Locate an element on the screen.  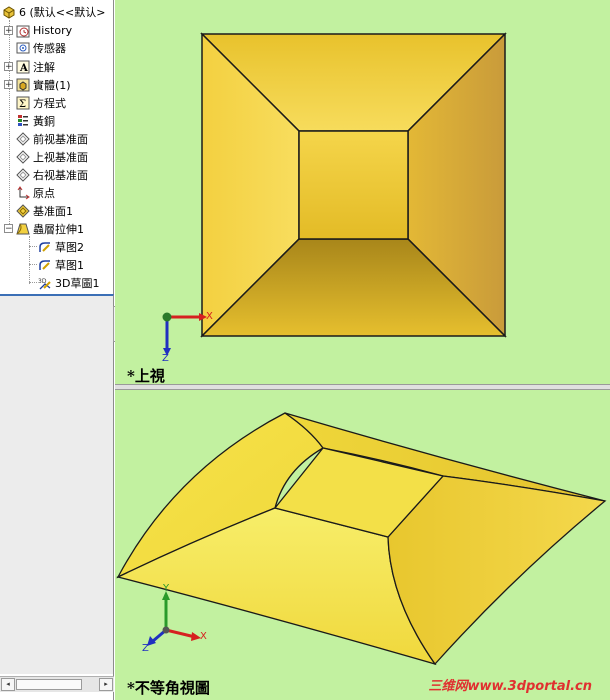
loft-icon is located at coordinates (23, 229).